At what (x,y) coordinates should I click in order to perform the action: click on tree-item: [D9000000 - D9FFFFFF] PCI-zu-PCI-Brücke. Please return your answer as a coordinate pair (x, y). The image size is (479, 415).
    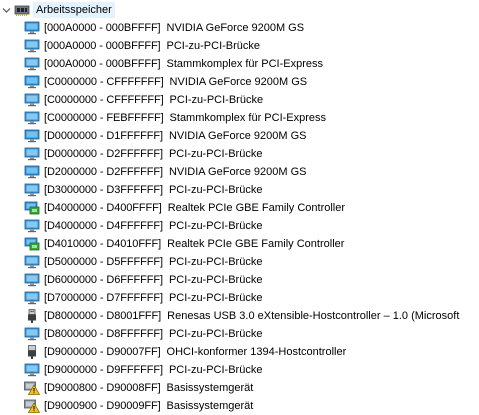
    Looking at the image, I should click on (143, 370).